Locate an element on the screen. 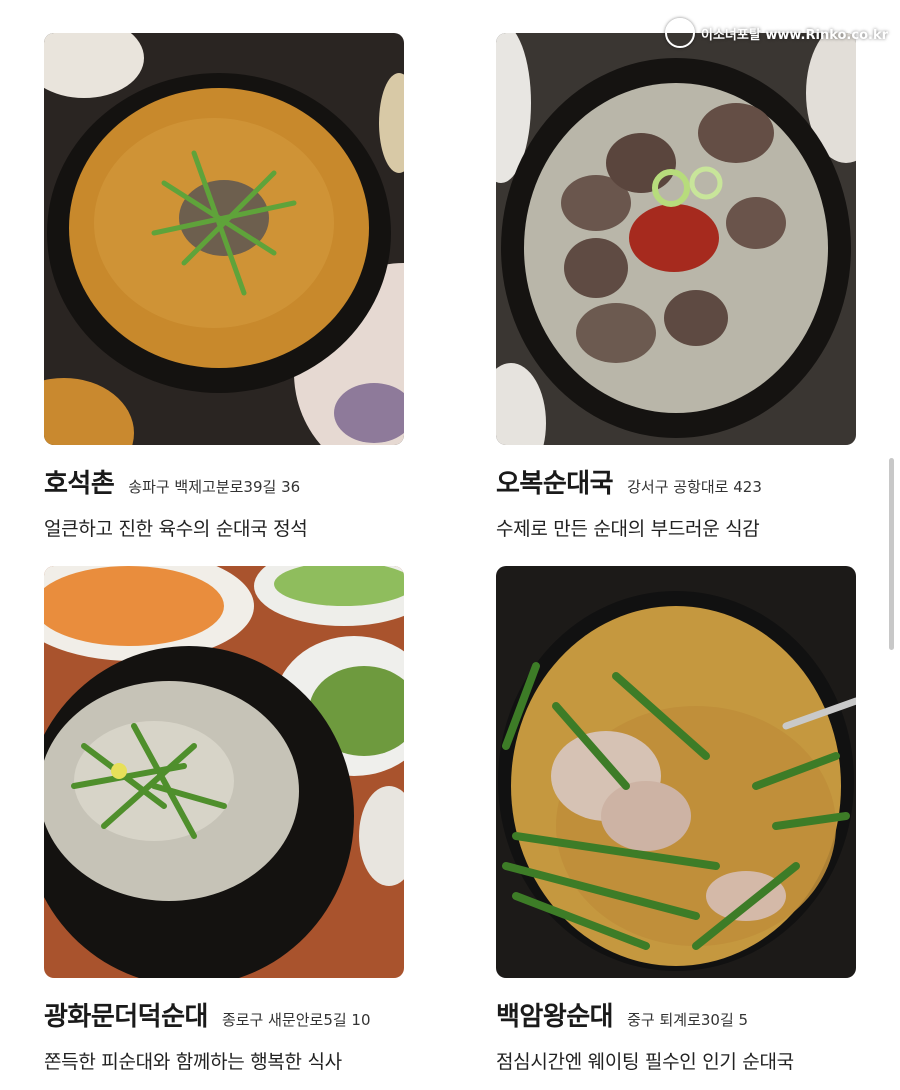 Image resolution: width=900 pixels, height=1090 pixels. restaurant-name: 호석촌 is located at coordinates (79, 481).